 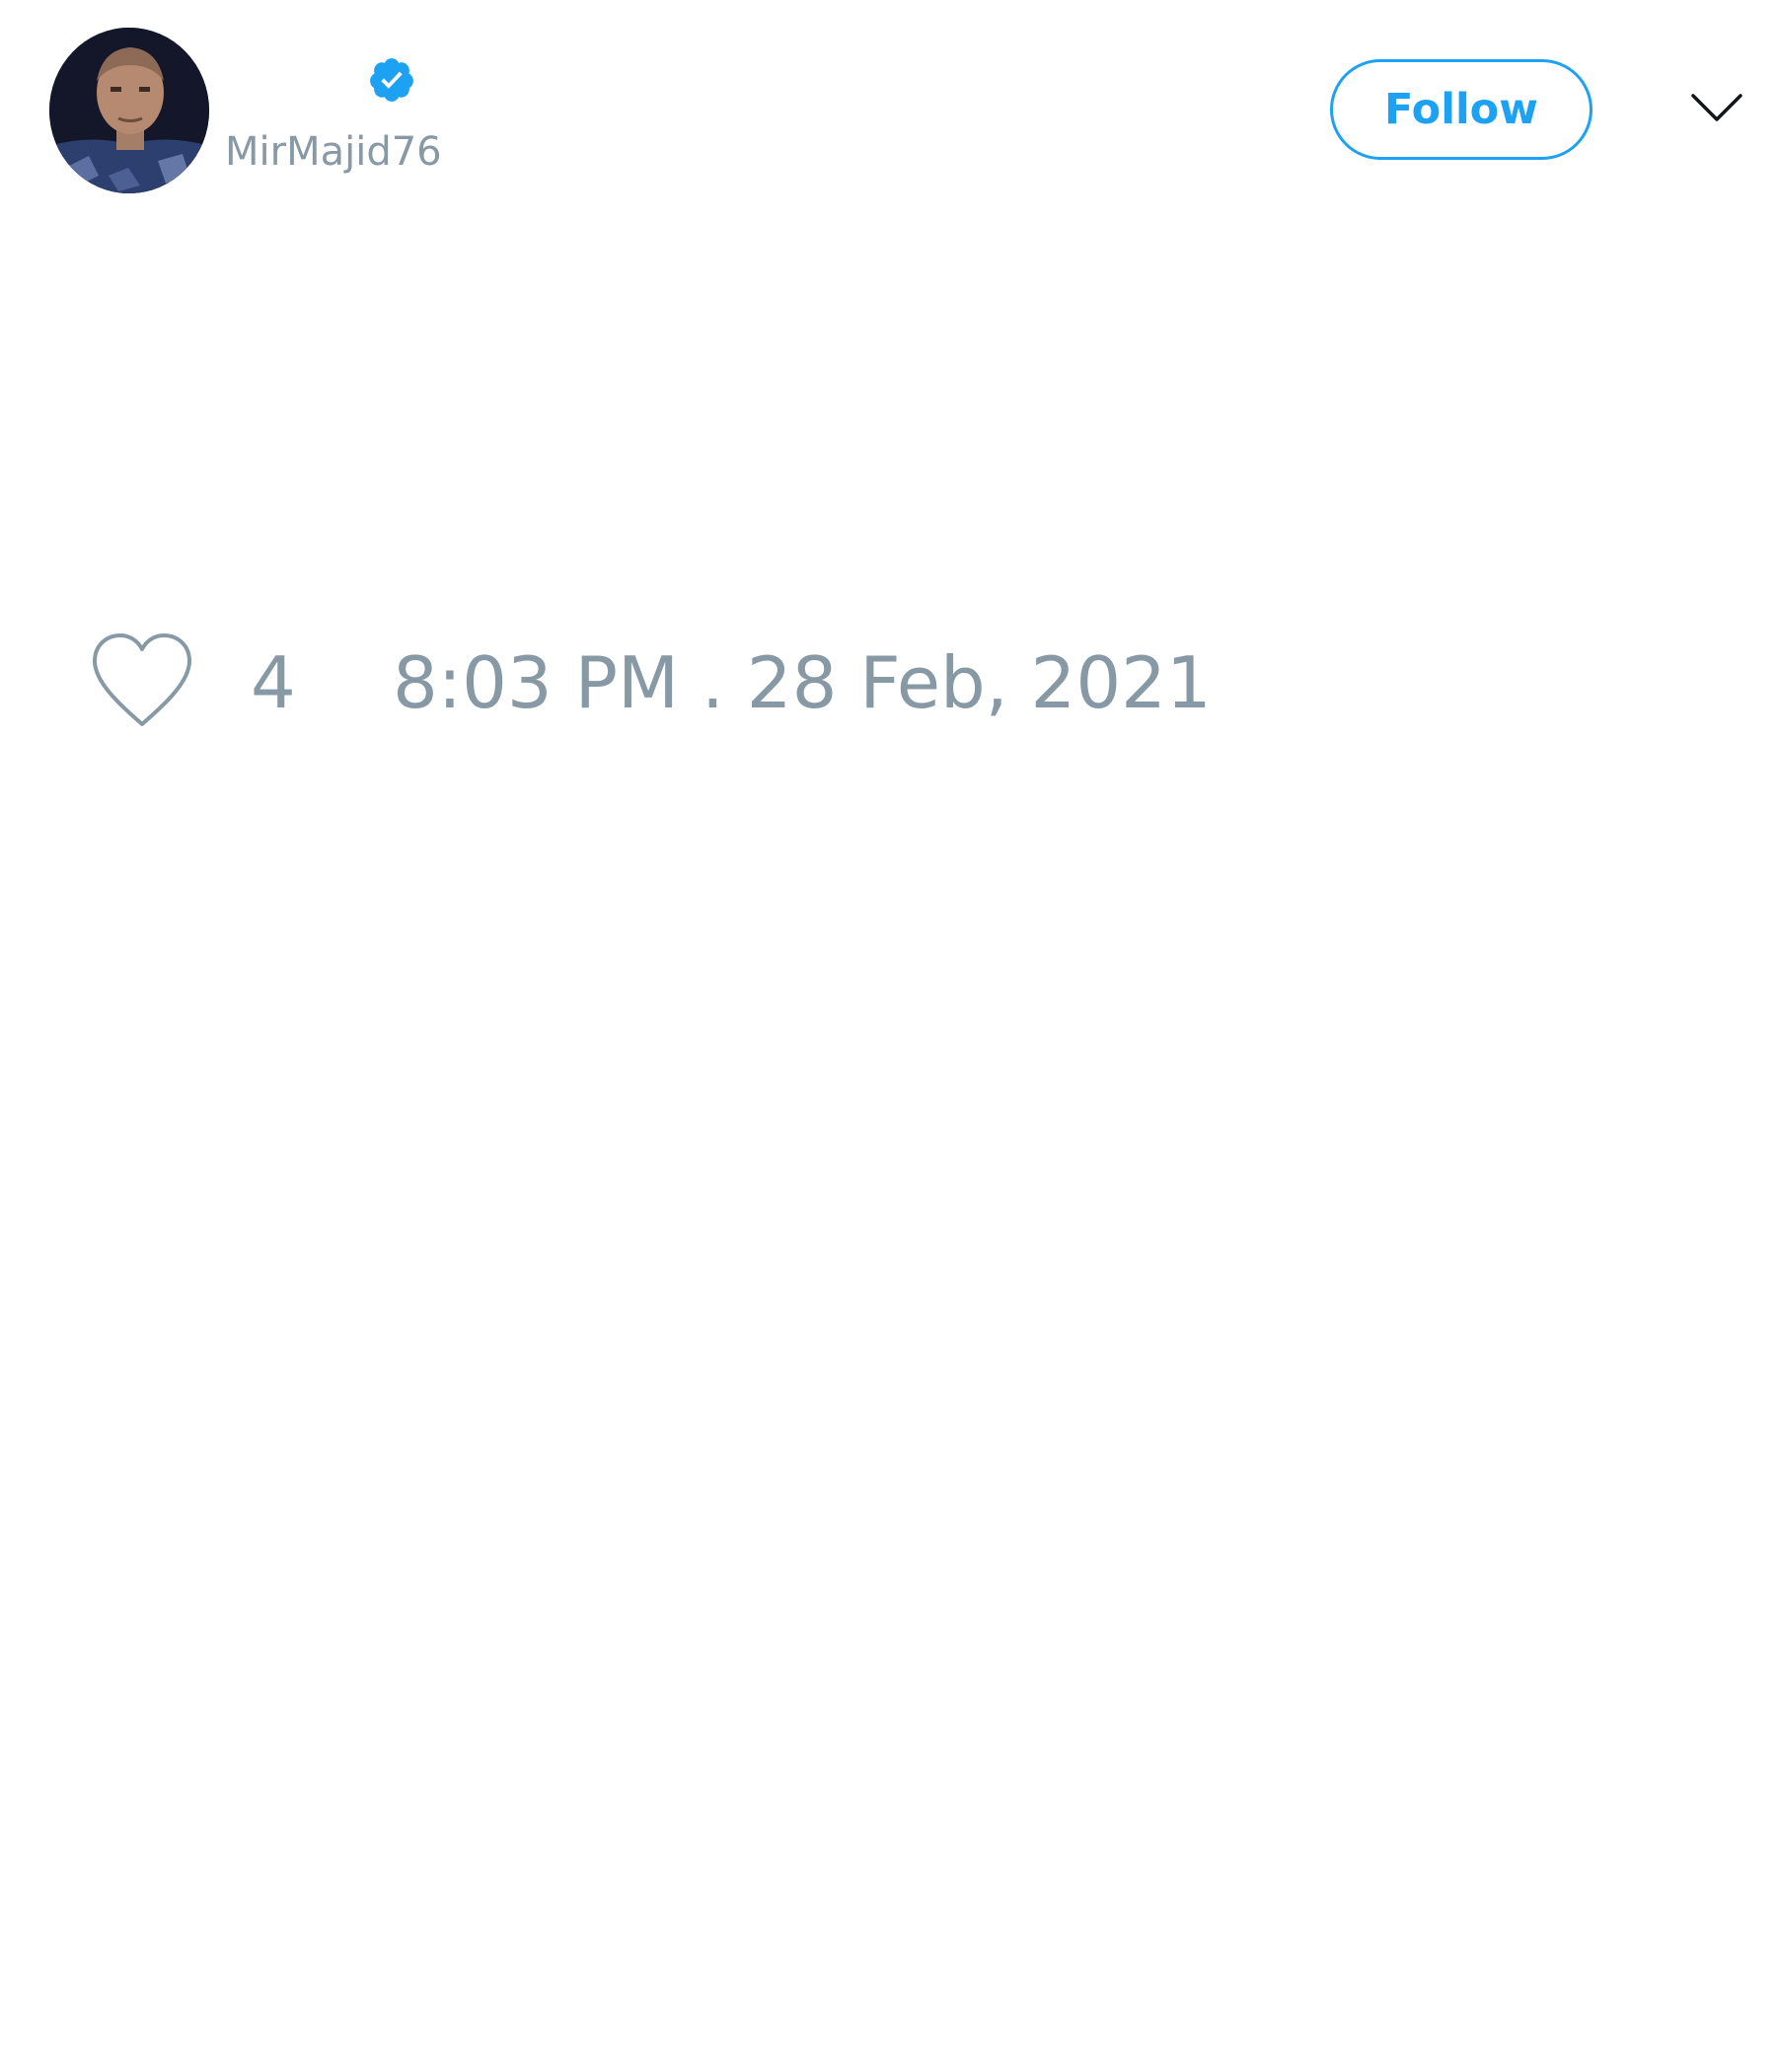 I want to click on author-avatar, so click(x=129, y=111).